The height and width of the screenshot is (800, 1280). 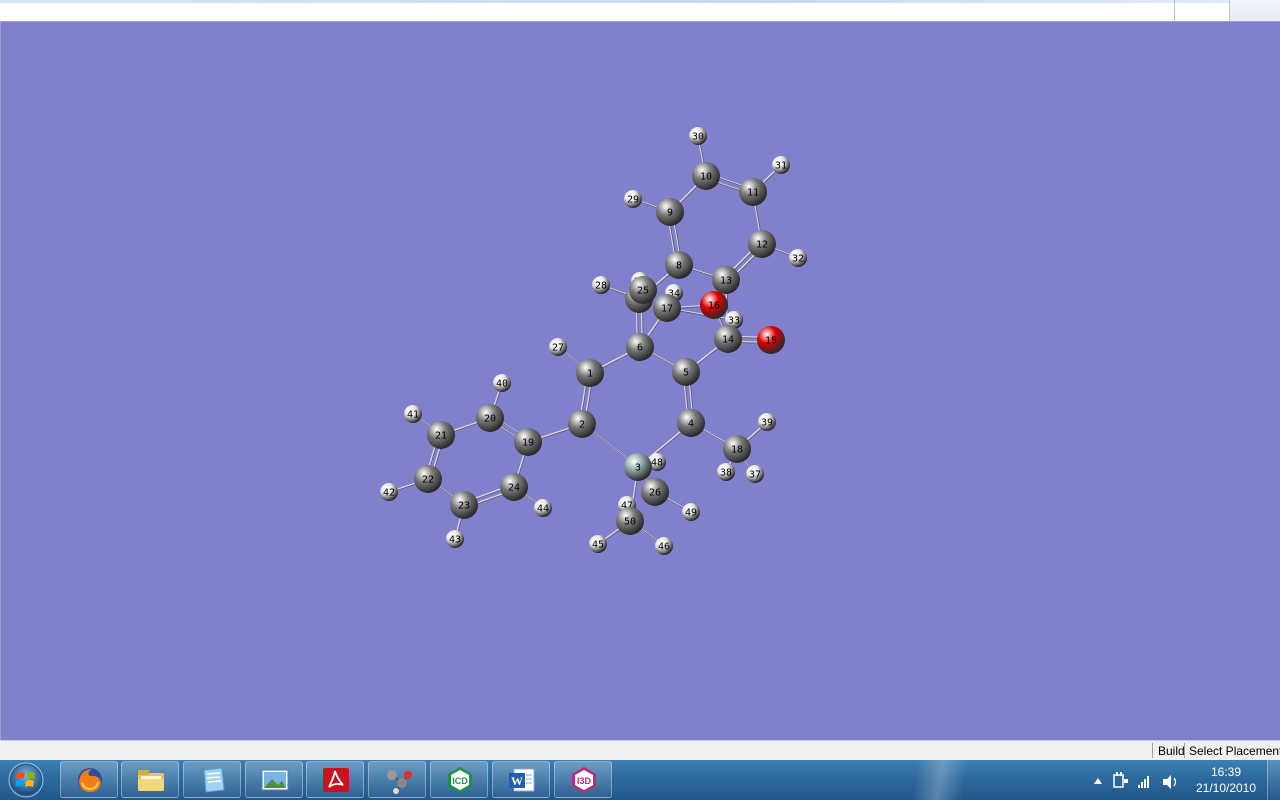 I want to click on atom-O-15: 15, so click(x=771, y=340).